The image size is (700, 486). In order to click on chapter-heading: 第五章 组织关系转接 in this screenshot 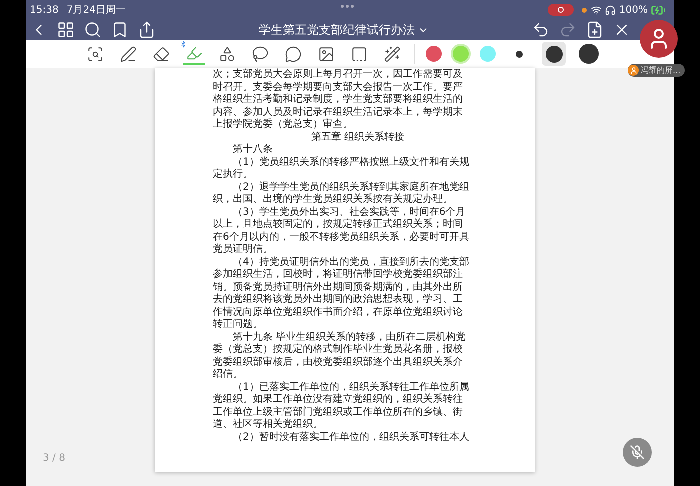, I will do `click(358, 138)`.